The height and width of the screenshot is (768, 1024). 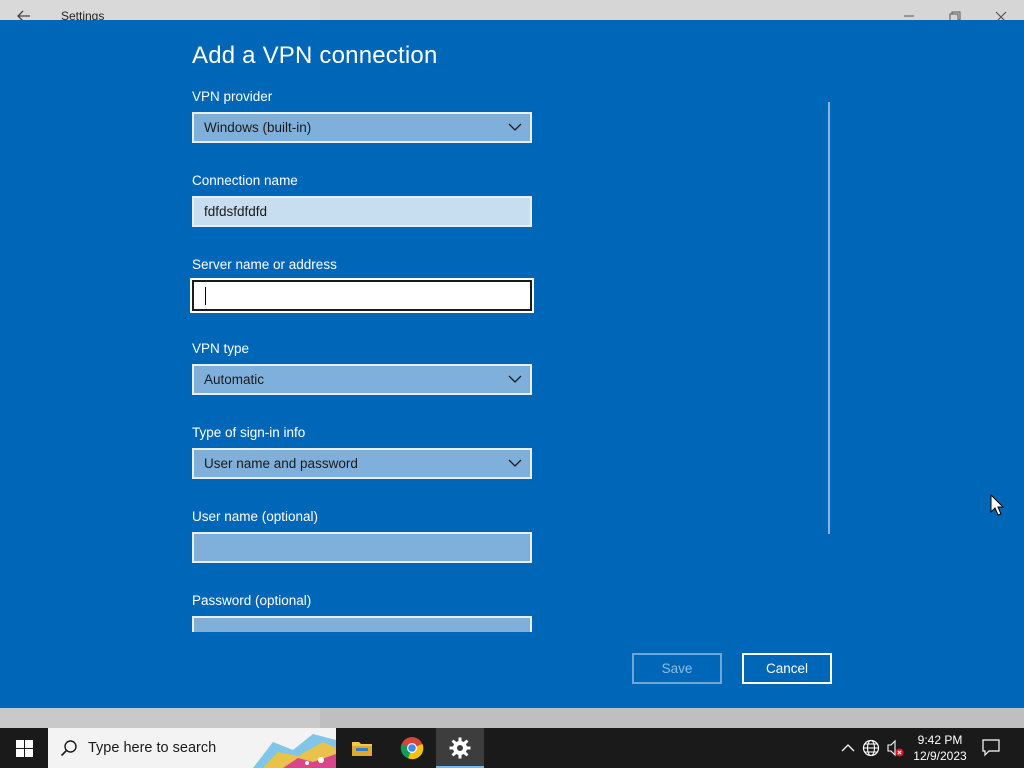 I want to click on windows-logo-icon, so click(x=24, y=748).